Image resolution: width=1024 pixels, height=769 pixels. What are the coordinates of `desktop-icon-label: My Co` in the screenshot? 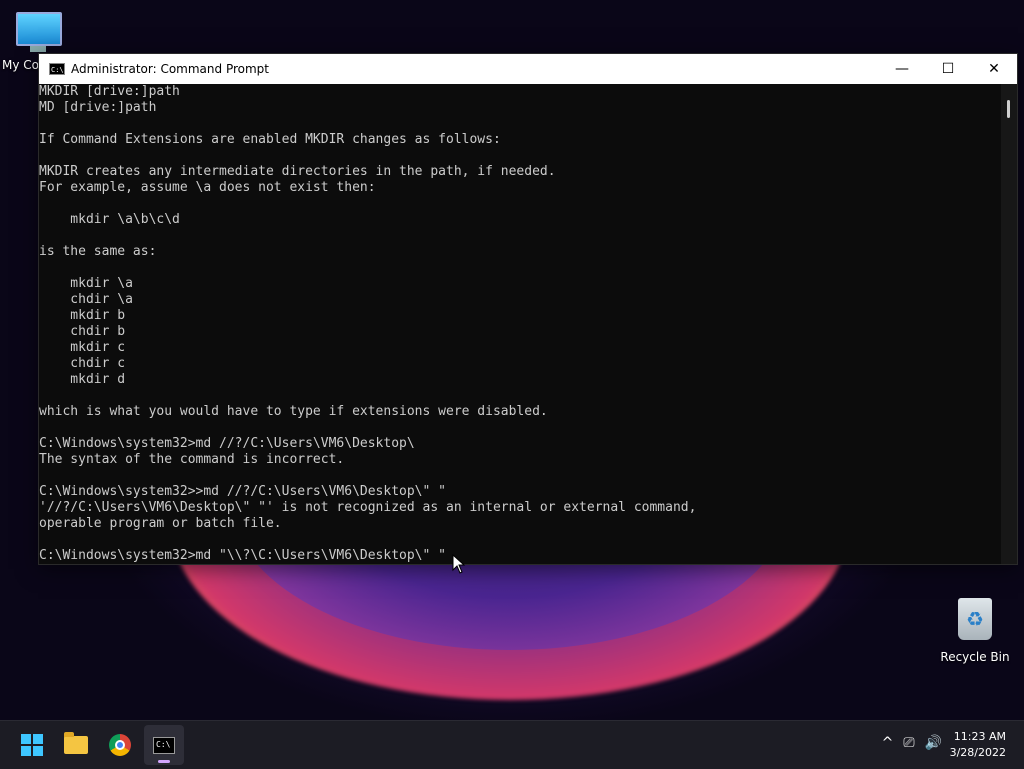 It's located at (20, 65).